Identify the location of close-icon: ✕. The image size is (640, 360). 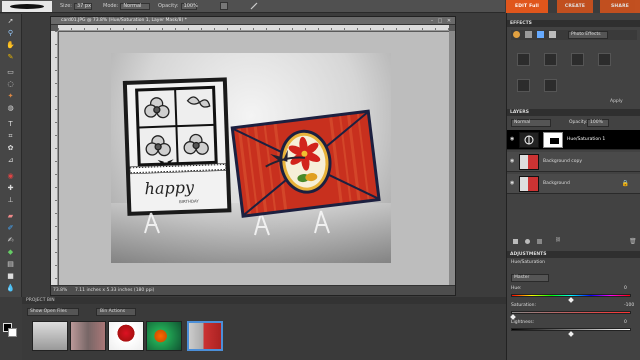
(449, 21).